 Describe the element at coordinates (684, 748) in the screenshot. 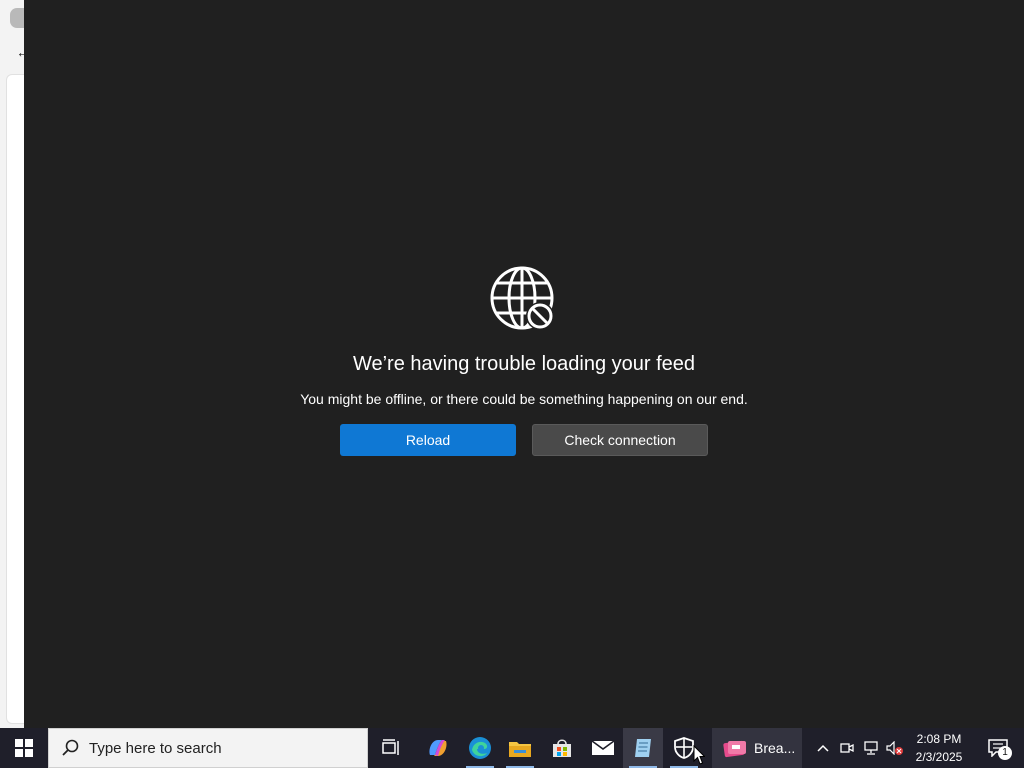

I see `security-icon` at that location.